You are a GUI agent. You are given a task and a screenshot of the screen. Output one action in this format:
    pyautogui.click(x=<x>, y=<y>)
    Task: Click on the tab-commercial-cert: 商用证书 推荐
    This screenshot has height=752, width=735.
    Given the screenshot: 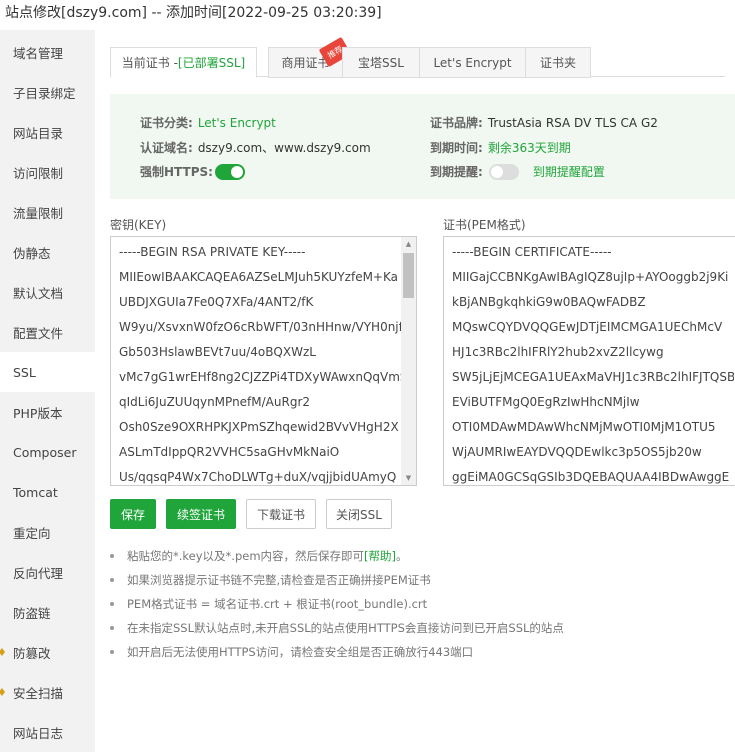 What is the action you would take?
    pyautogui.click(x=310, y=57)
    